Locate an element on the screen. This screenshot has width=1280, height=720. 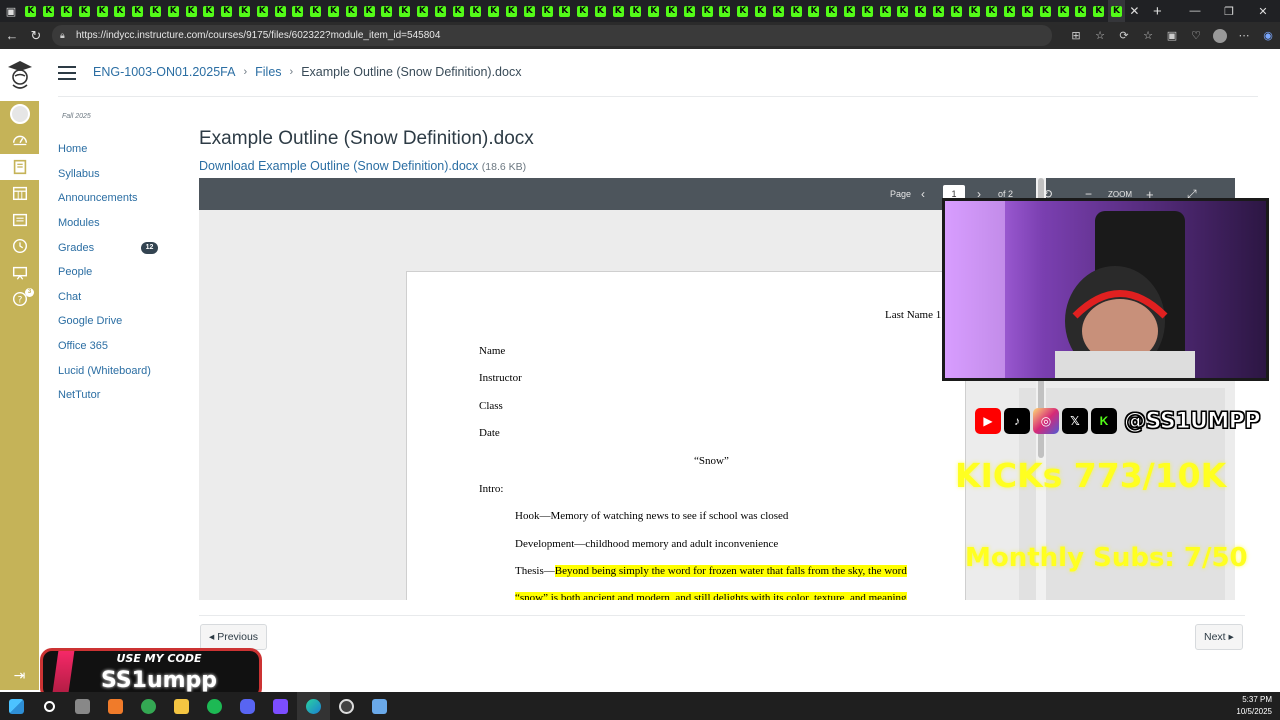
extensions-icon: ⟳ is located at coordinates (1124, 35).